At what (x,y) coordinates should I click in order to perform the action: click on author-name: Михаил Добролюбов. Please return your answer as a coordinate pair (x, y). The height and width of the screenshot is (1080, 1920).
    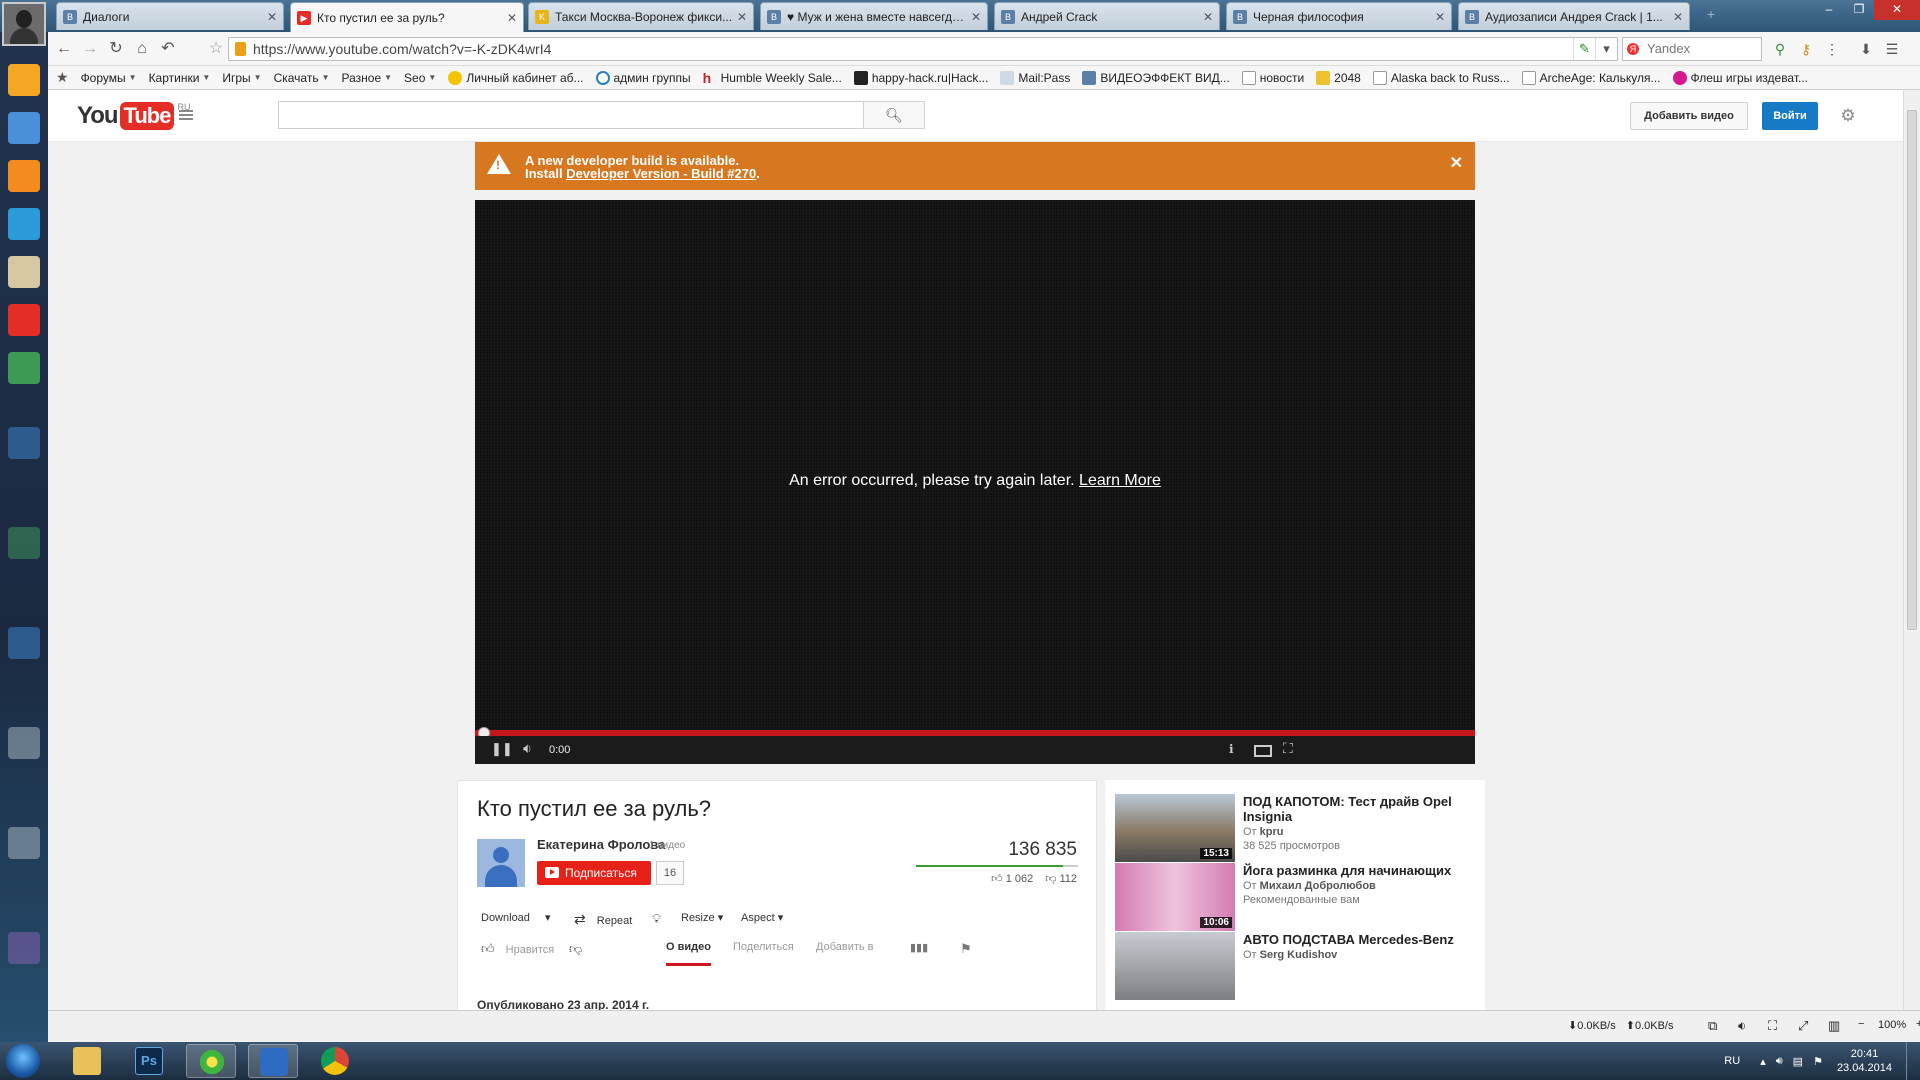
    Looking at the image, I should click on (1318, 886).